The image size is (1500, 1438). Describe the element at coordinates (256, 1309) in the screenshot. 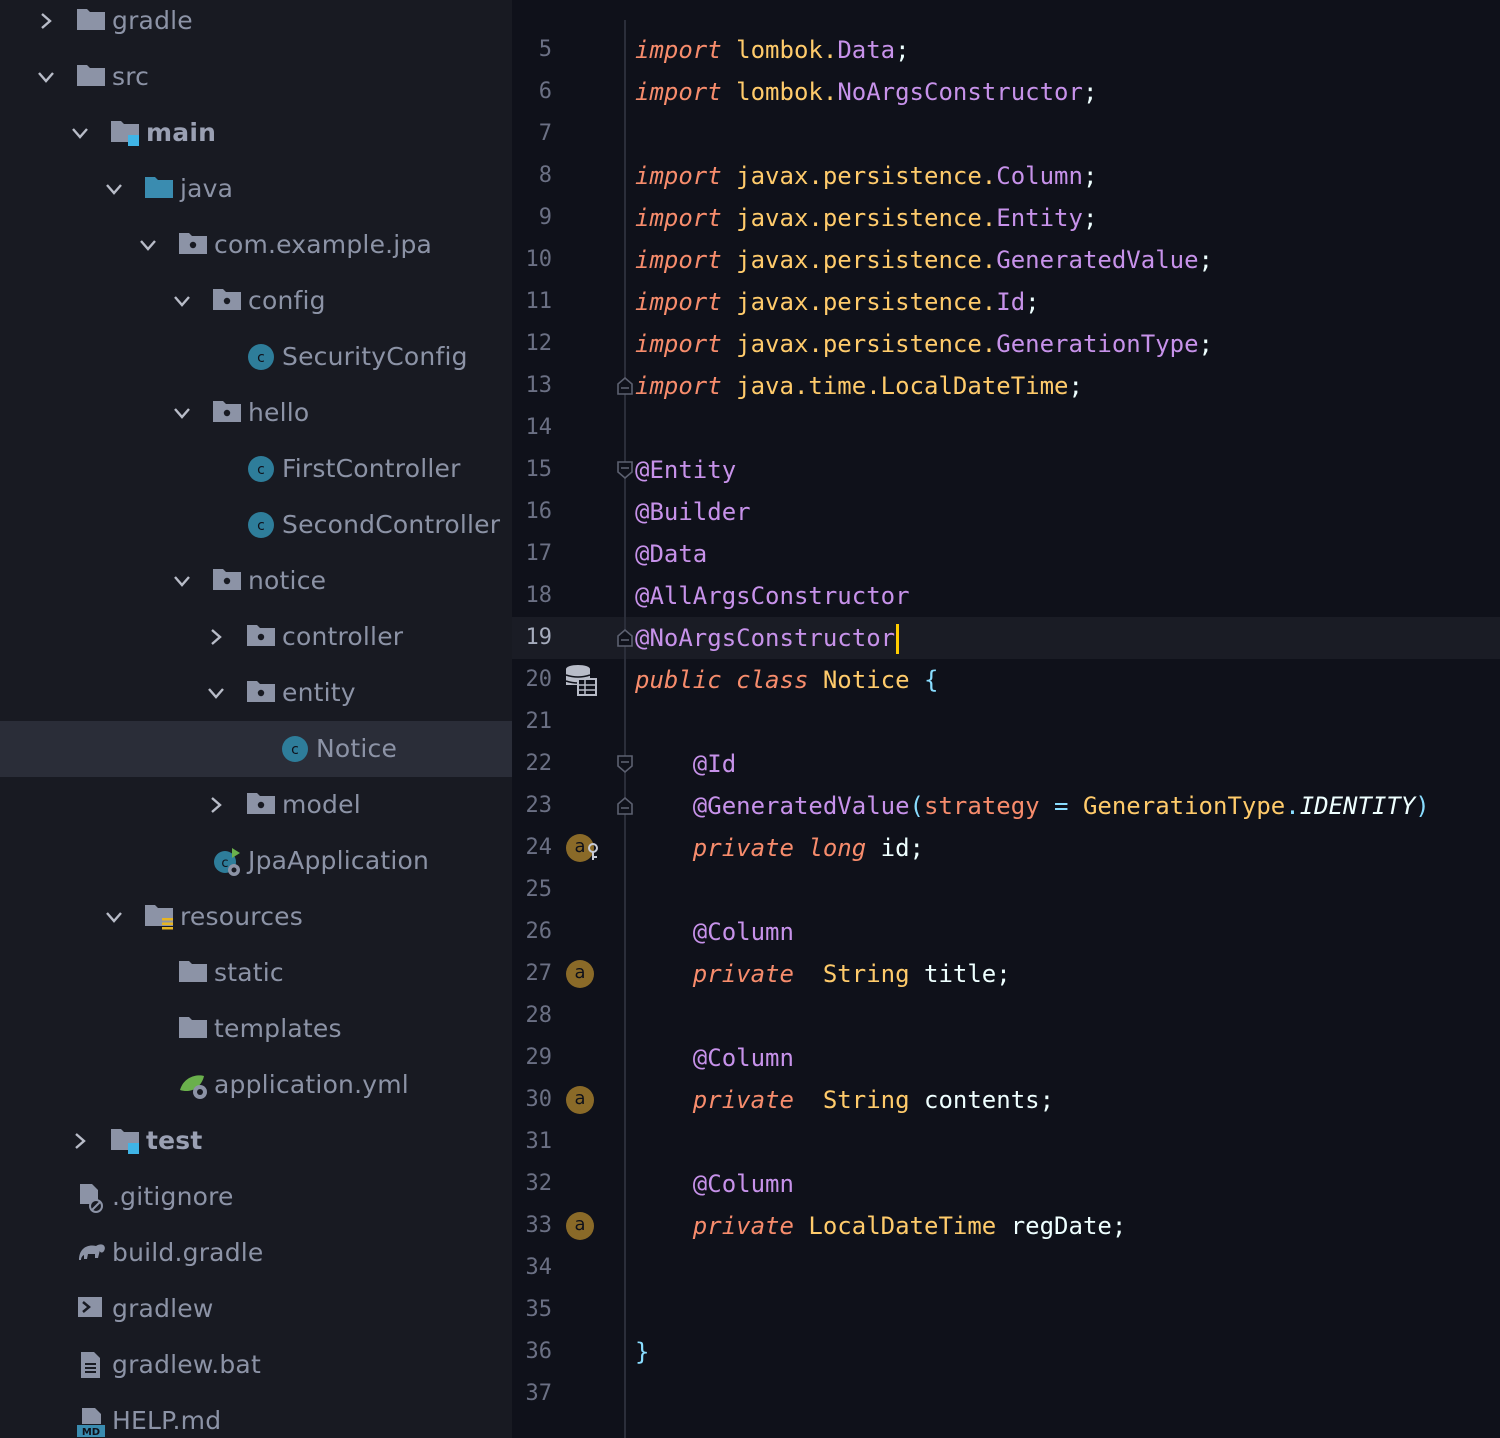

I see `tree-item: gradlew` at that location.